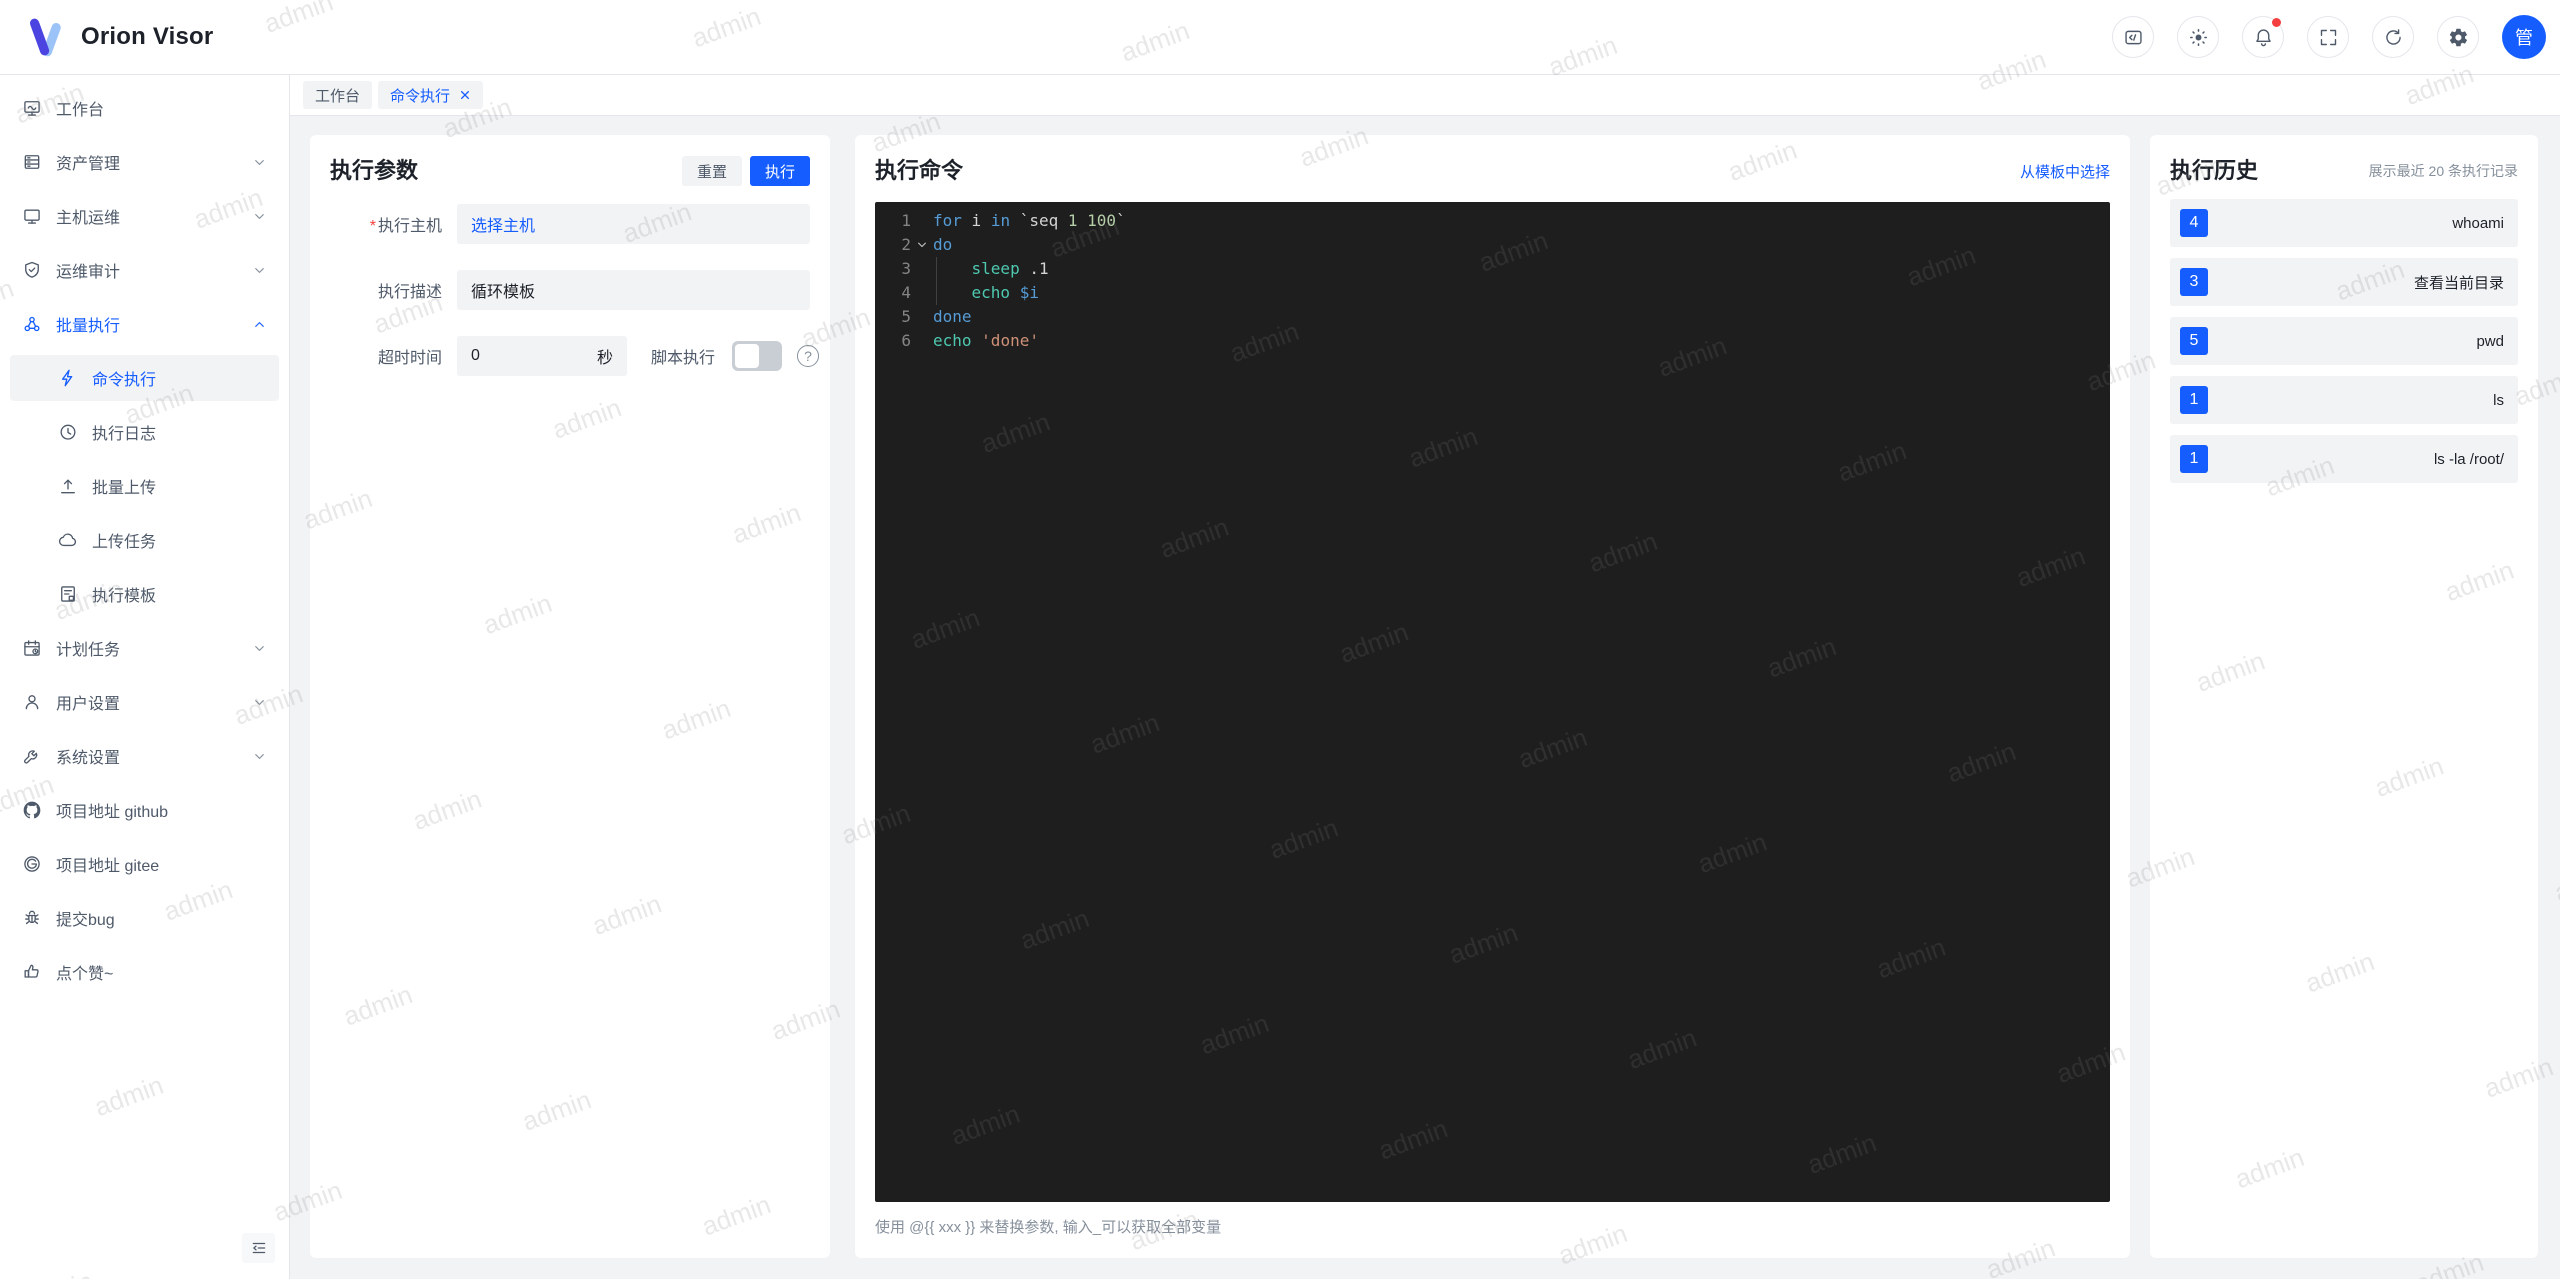 The width and height of the screenshot is (2560, 1279). I want to click on script-exec-label: 脚本执行, so click(683, 358).